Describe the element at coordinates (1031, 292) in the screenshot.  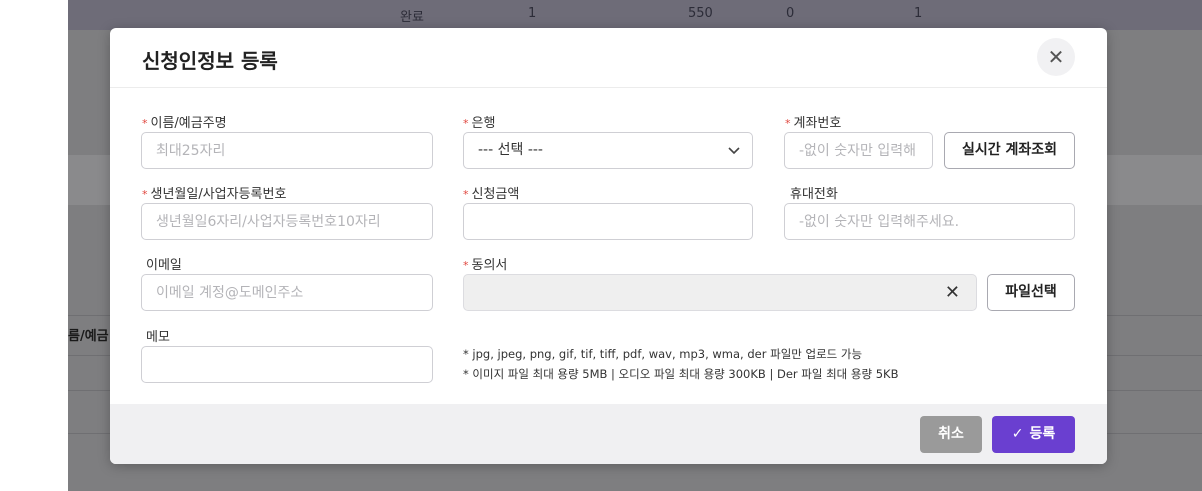
I see `file-select-button: 파일선택` at that location.